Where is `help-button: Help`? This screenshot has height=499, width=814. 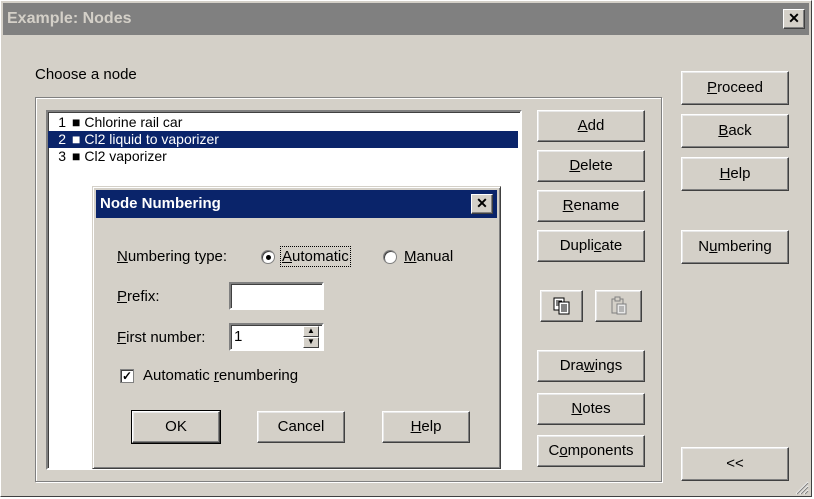
help-button: Help is located at coordinates (735, 174).